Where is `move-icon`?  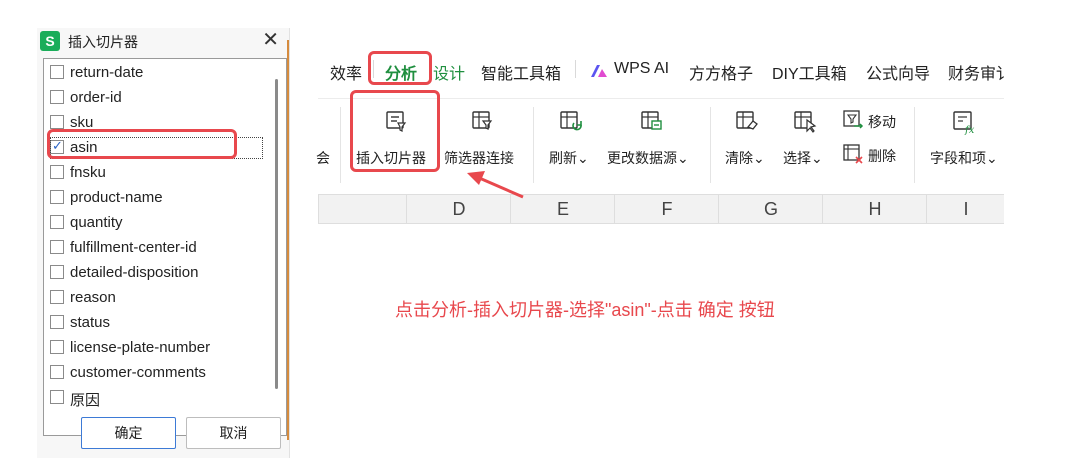 move-icon is located at coordinates (853, 119).